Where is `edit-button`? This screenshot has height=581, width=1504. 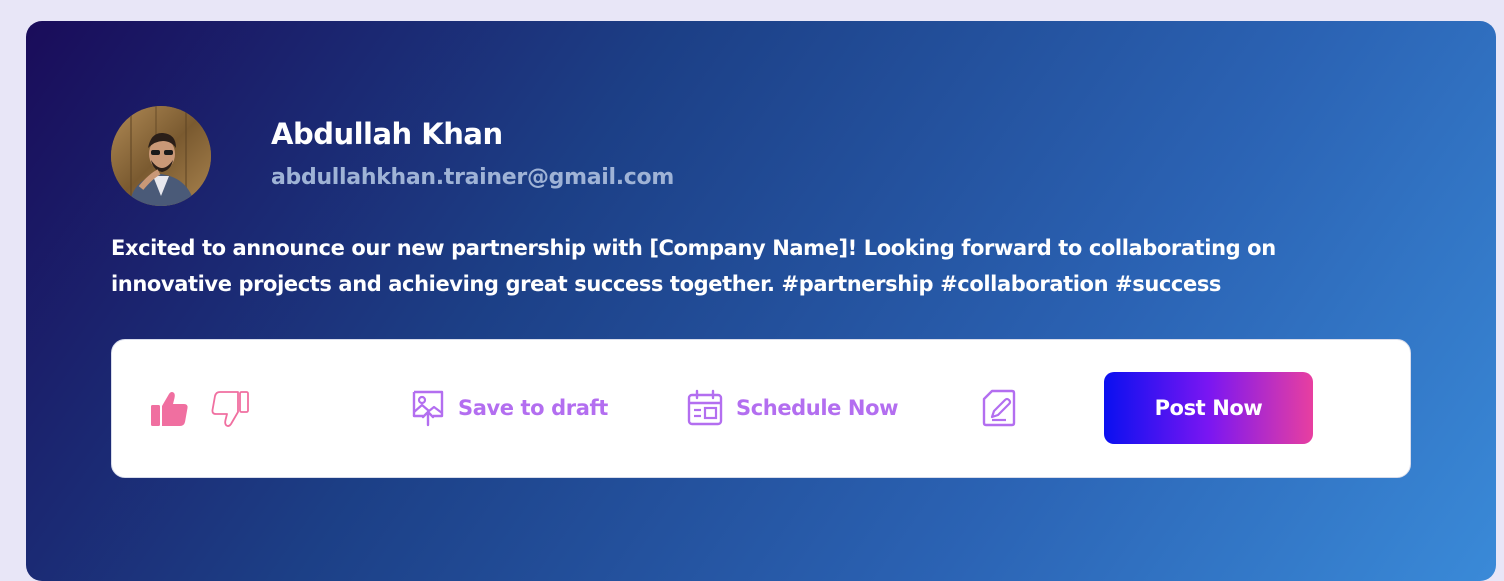 edit-button is located at coordinates (998, 408).